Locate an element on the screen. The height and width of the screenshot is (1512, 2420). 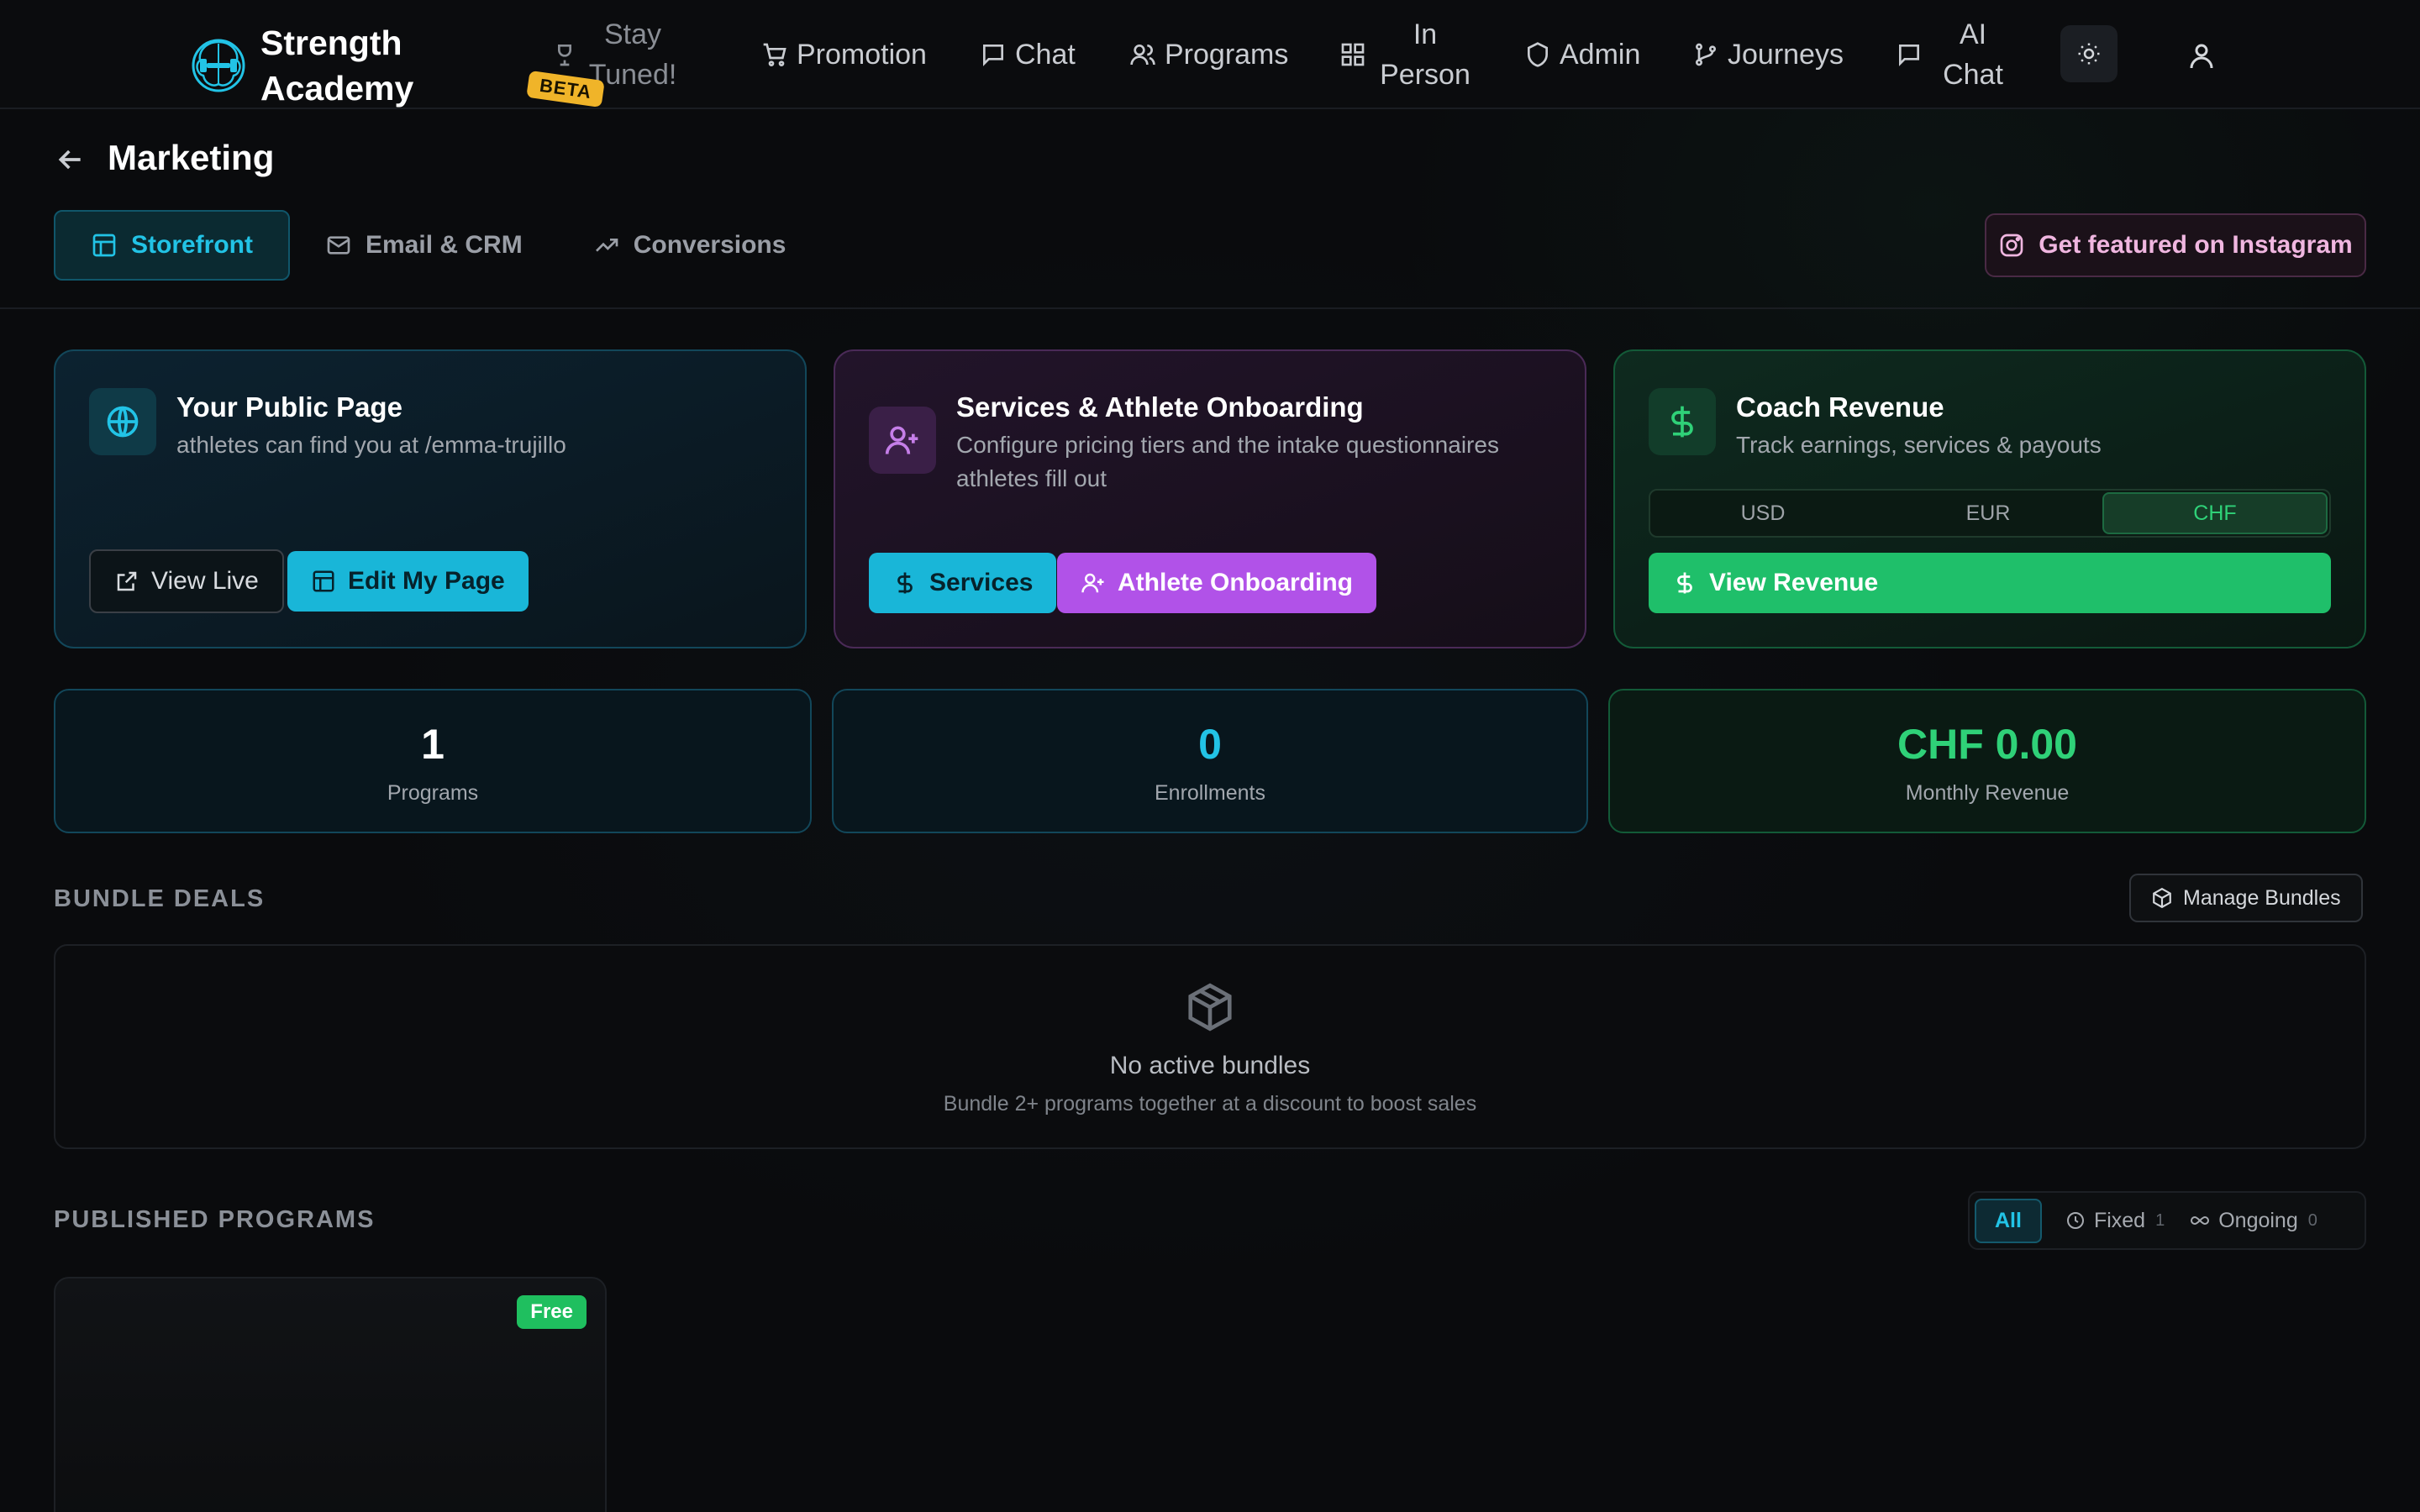
instagram-icon is located at coordinates (2011, 245).